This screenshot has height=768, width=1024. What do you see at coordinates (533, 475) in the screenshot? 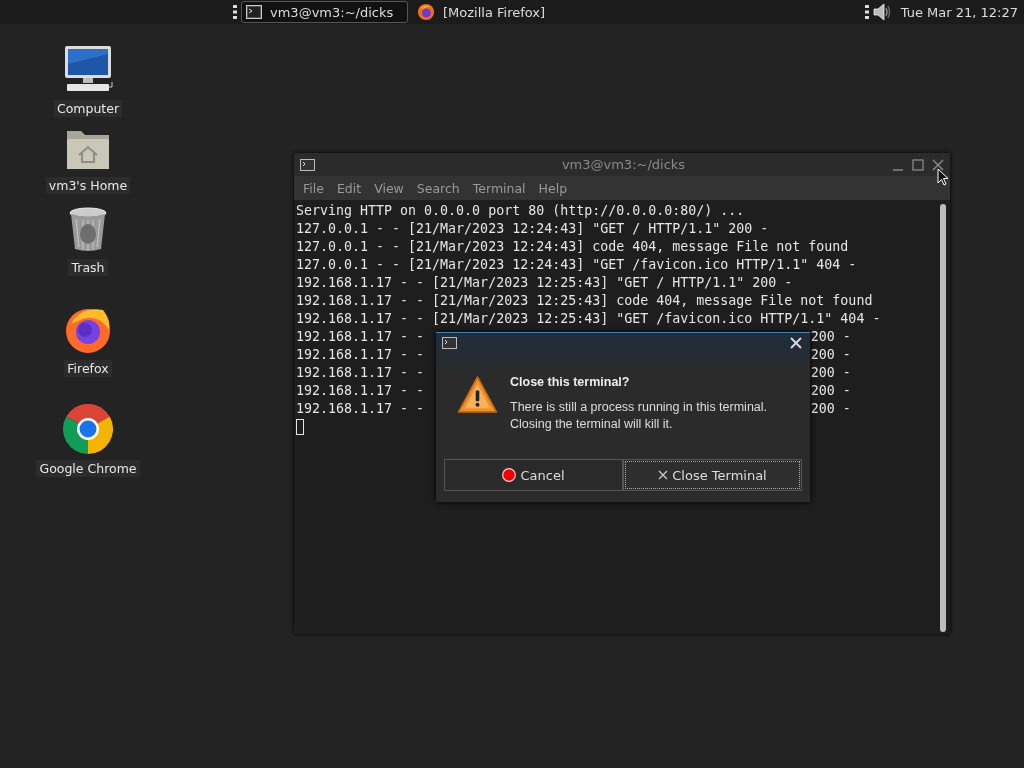
I see `cancel-button: Cancel` at bounding box center [533, 475].